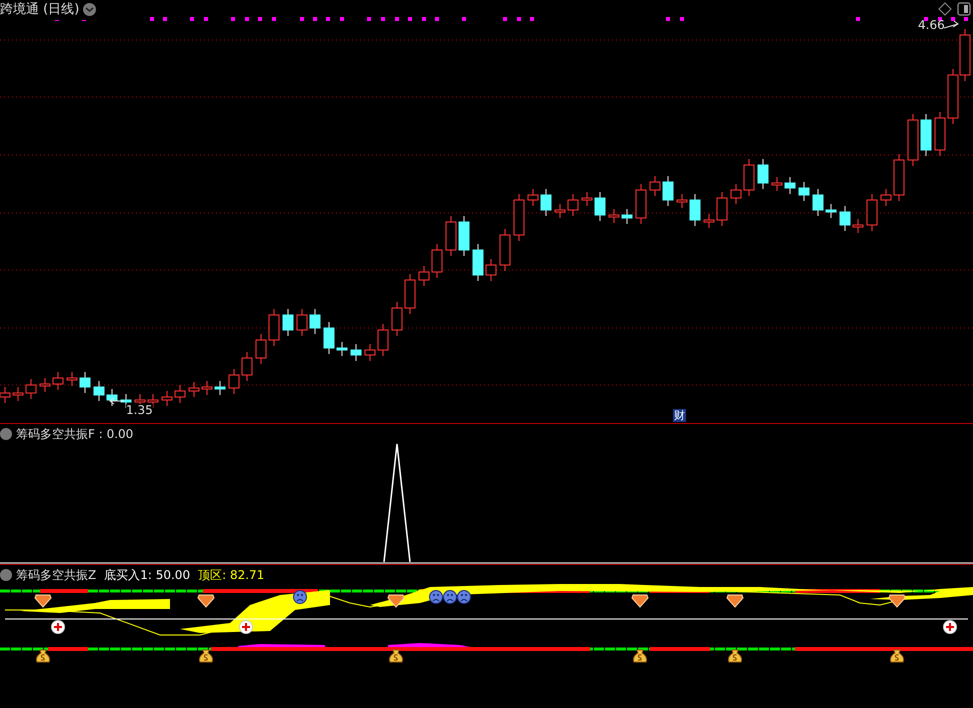 This screenshot has height=708, width=973. I want to click on indicator-title: 筹码多空共振Z, so click(56, 575).